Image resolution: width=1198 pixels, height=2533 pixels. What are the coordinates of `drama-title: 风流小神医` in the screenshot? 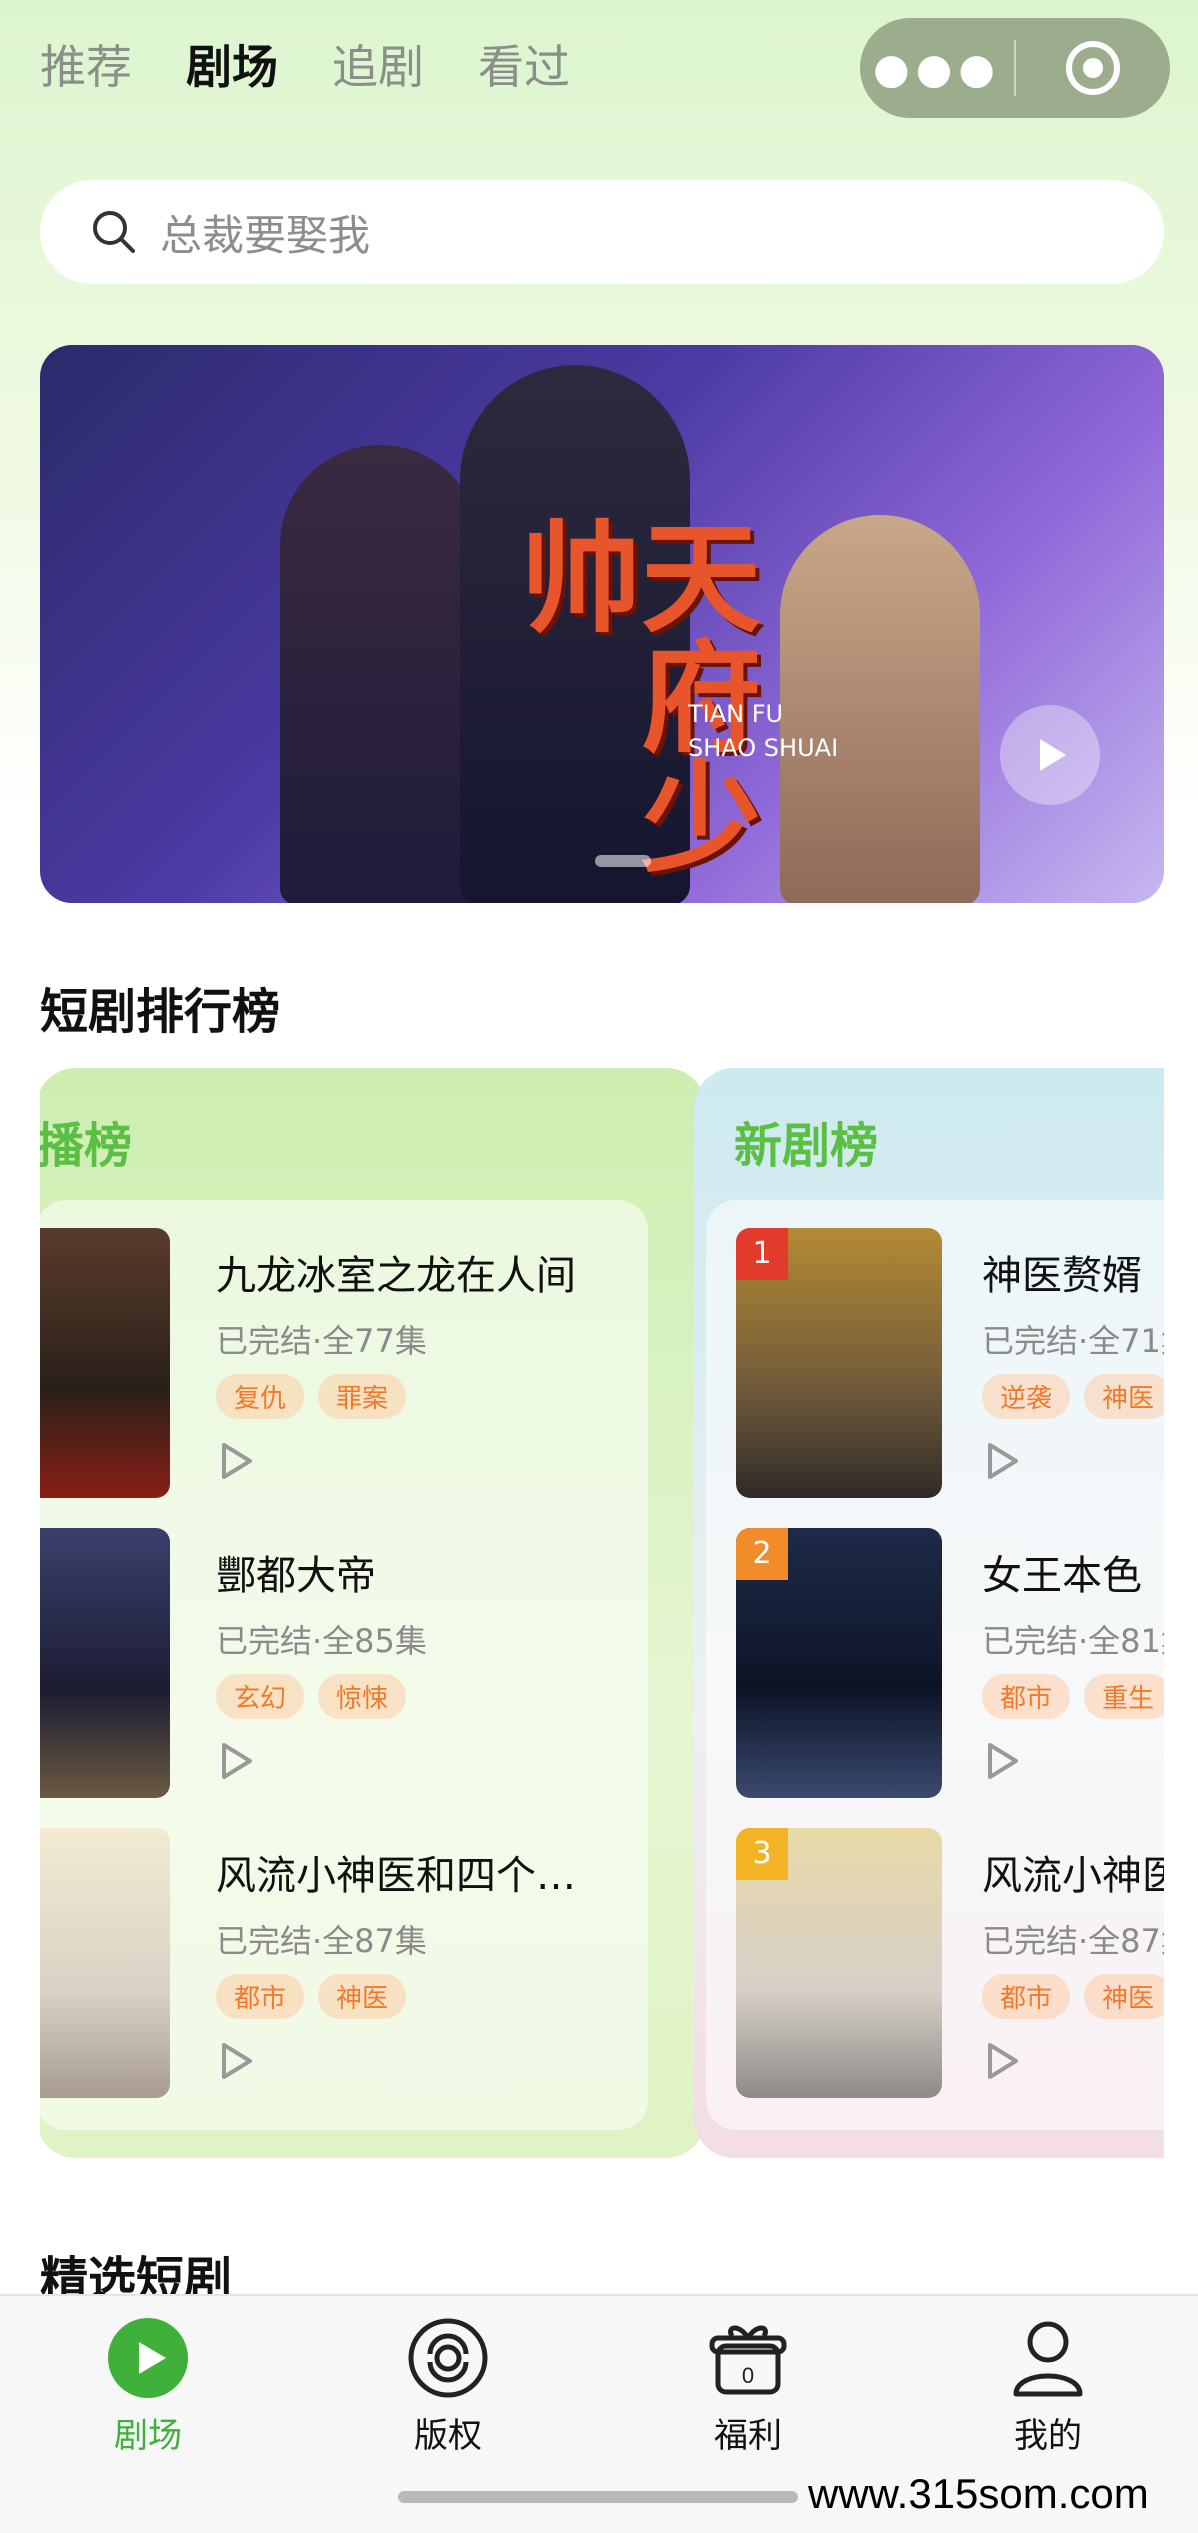 It's located at (1073, 1876).